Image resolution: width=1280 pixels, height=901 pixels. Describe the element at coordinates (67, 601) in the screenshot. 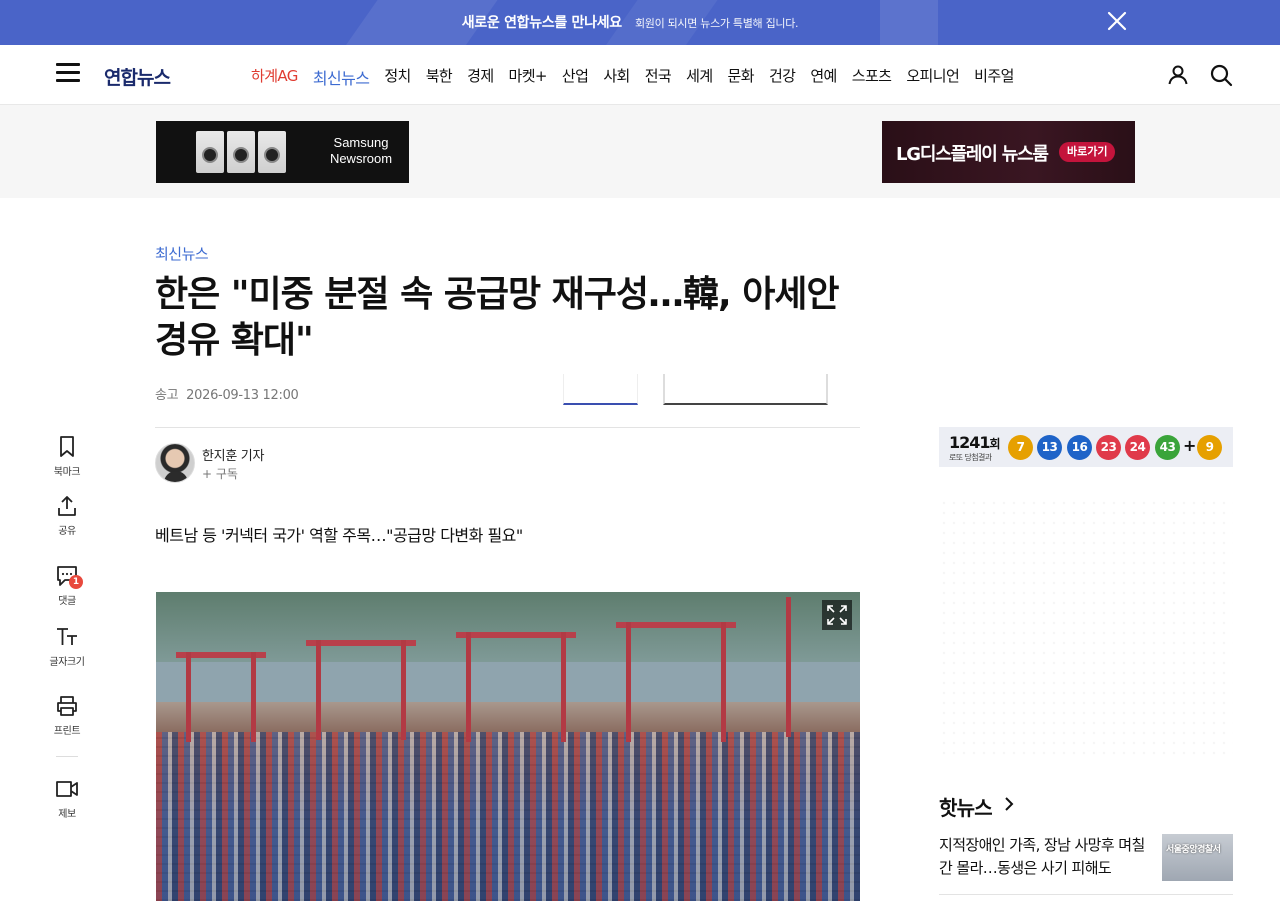

I see `comment-label: 댓글` at that location.